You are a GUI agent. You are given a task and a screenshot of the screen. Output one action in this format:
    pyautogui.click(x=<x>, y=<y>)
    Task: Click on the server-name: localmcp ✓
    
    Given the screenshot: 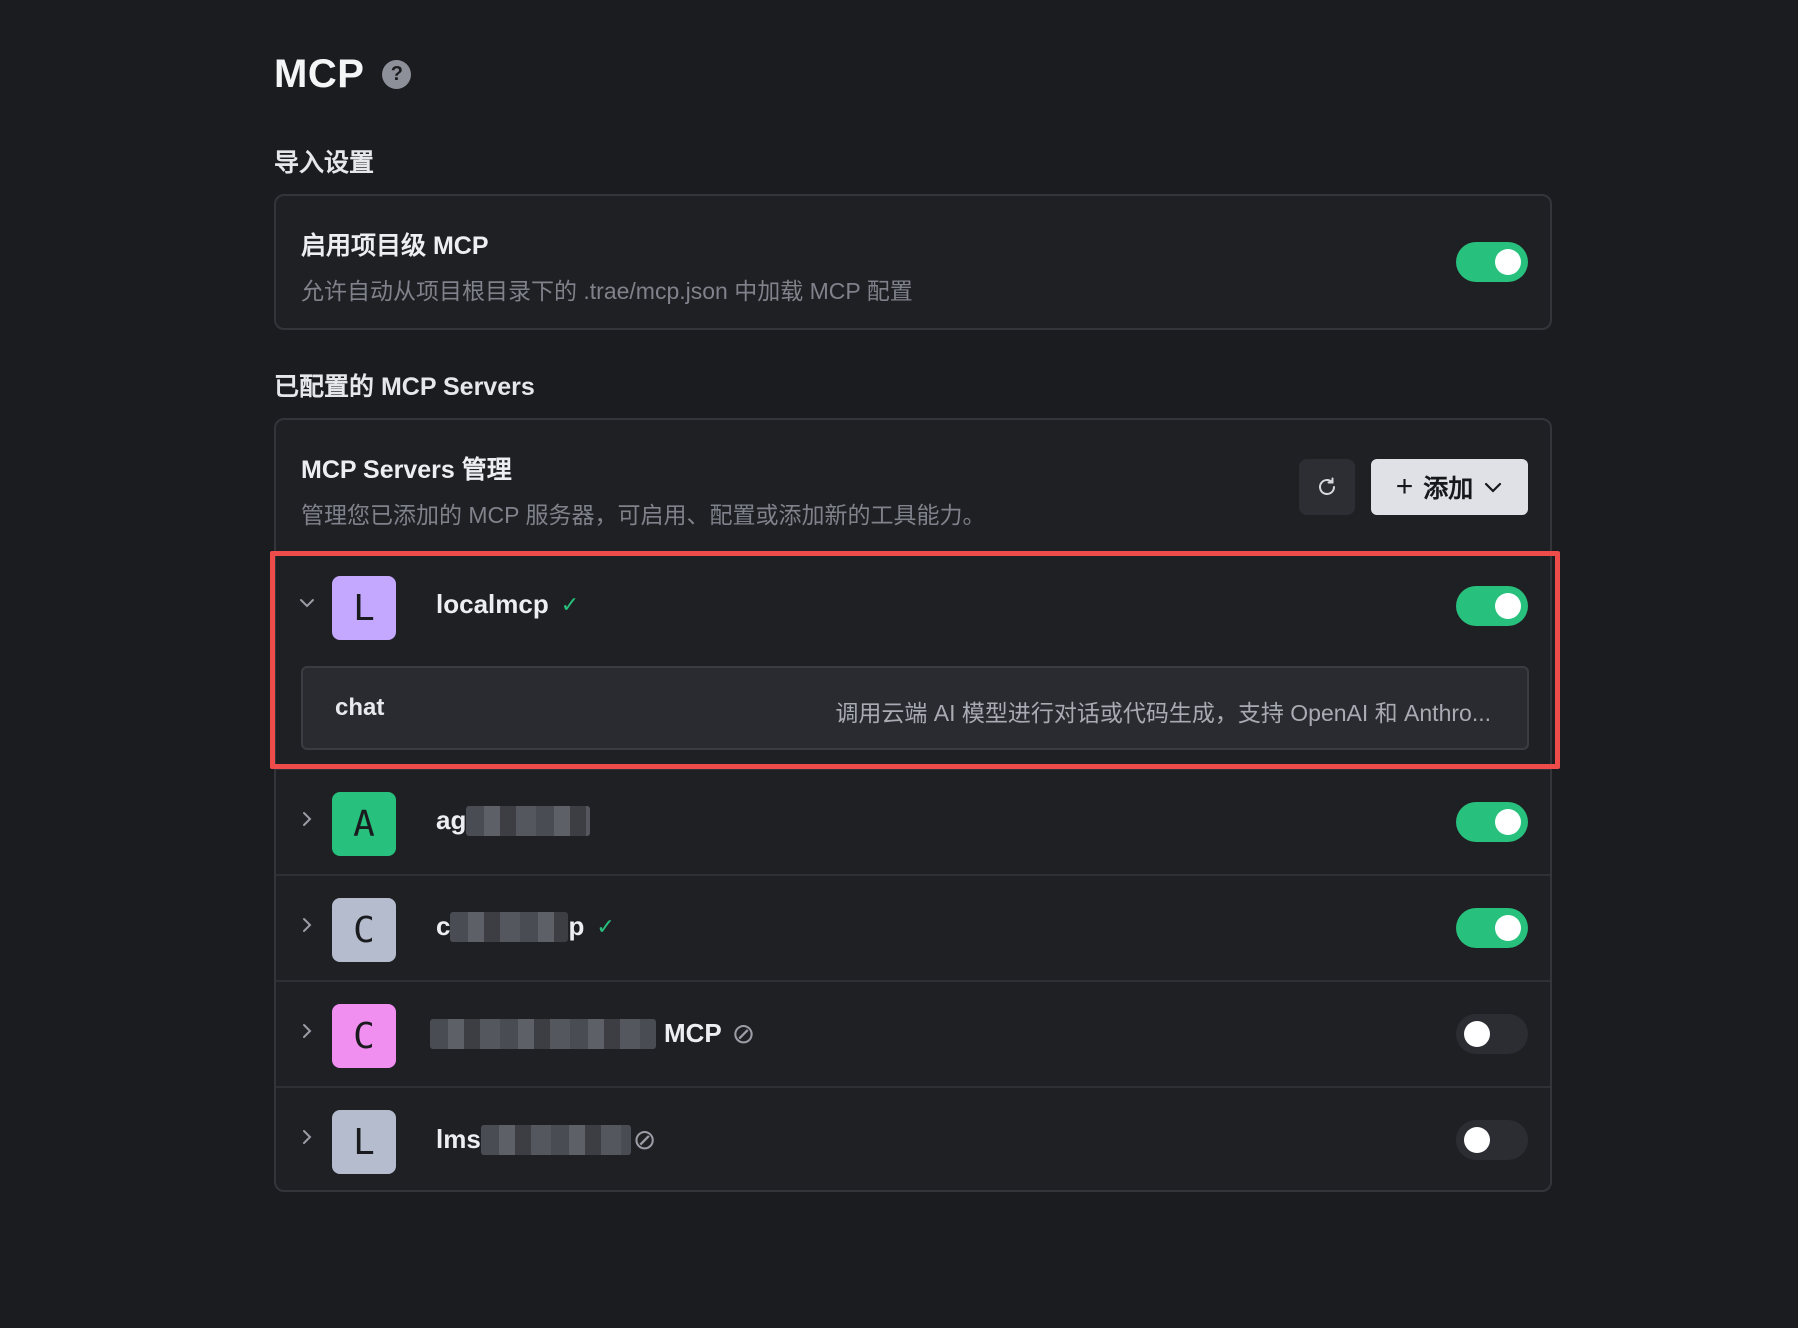 What is the action you would take?
    pyautogui.click(x=507, y=604)
    